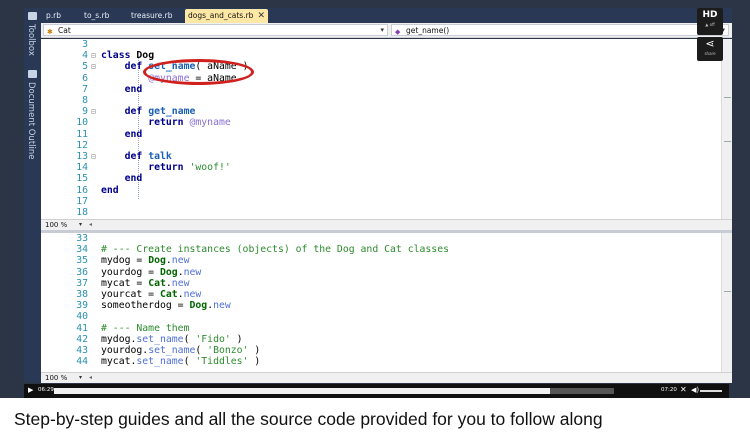 The width and height of the screenshot is (750, 439). Describe the element at coordinates (145, 328) in the screenshot. I see `code-text: # --- Name them` at that location.